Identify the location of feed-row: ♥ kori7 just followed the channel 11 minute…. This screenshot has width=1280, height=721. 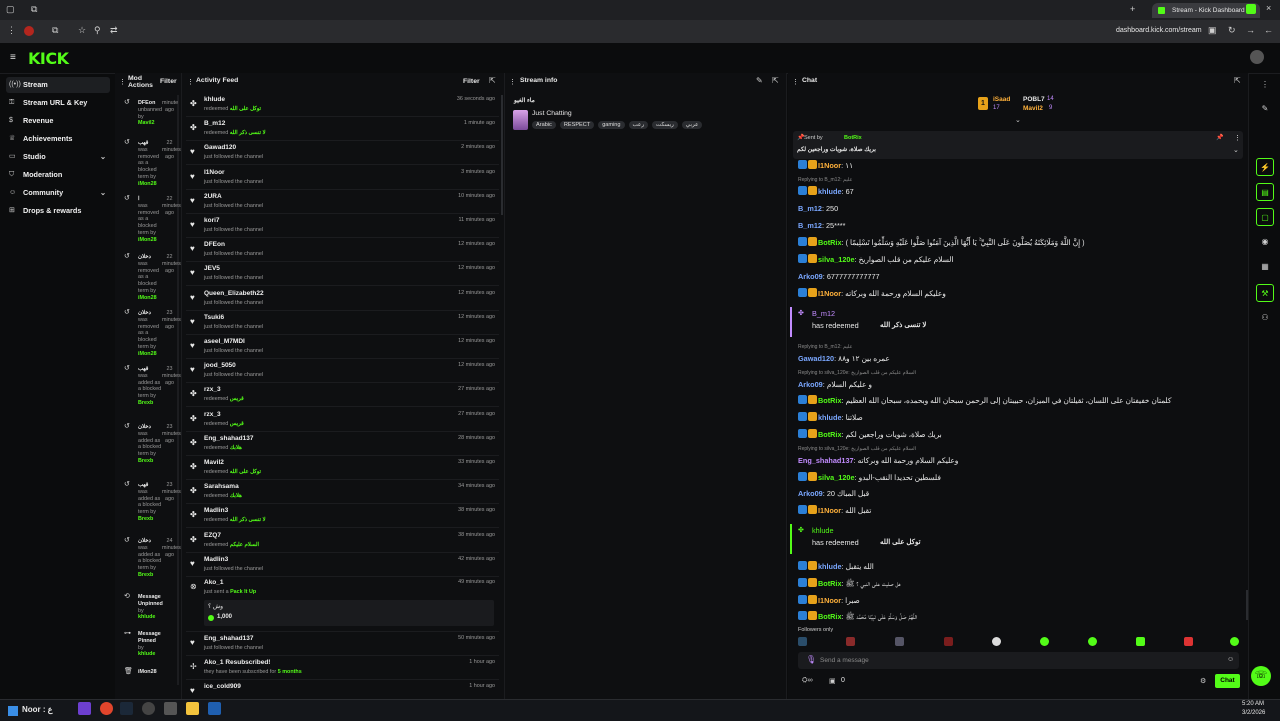
(342, 226).